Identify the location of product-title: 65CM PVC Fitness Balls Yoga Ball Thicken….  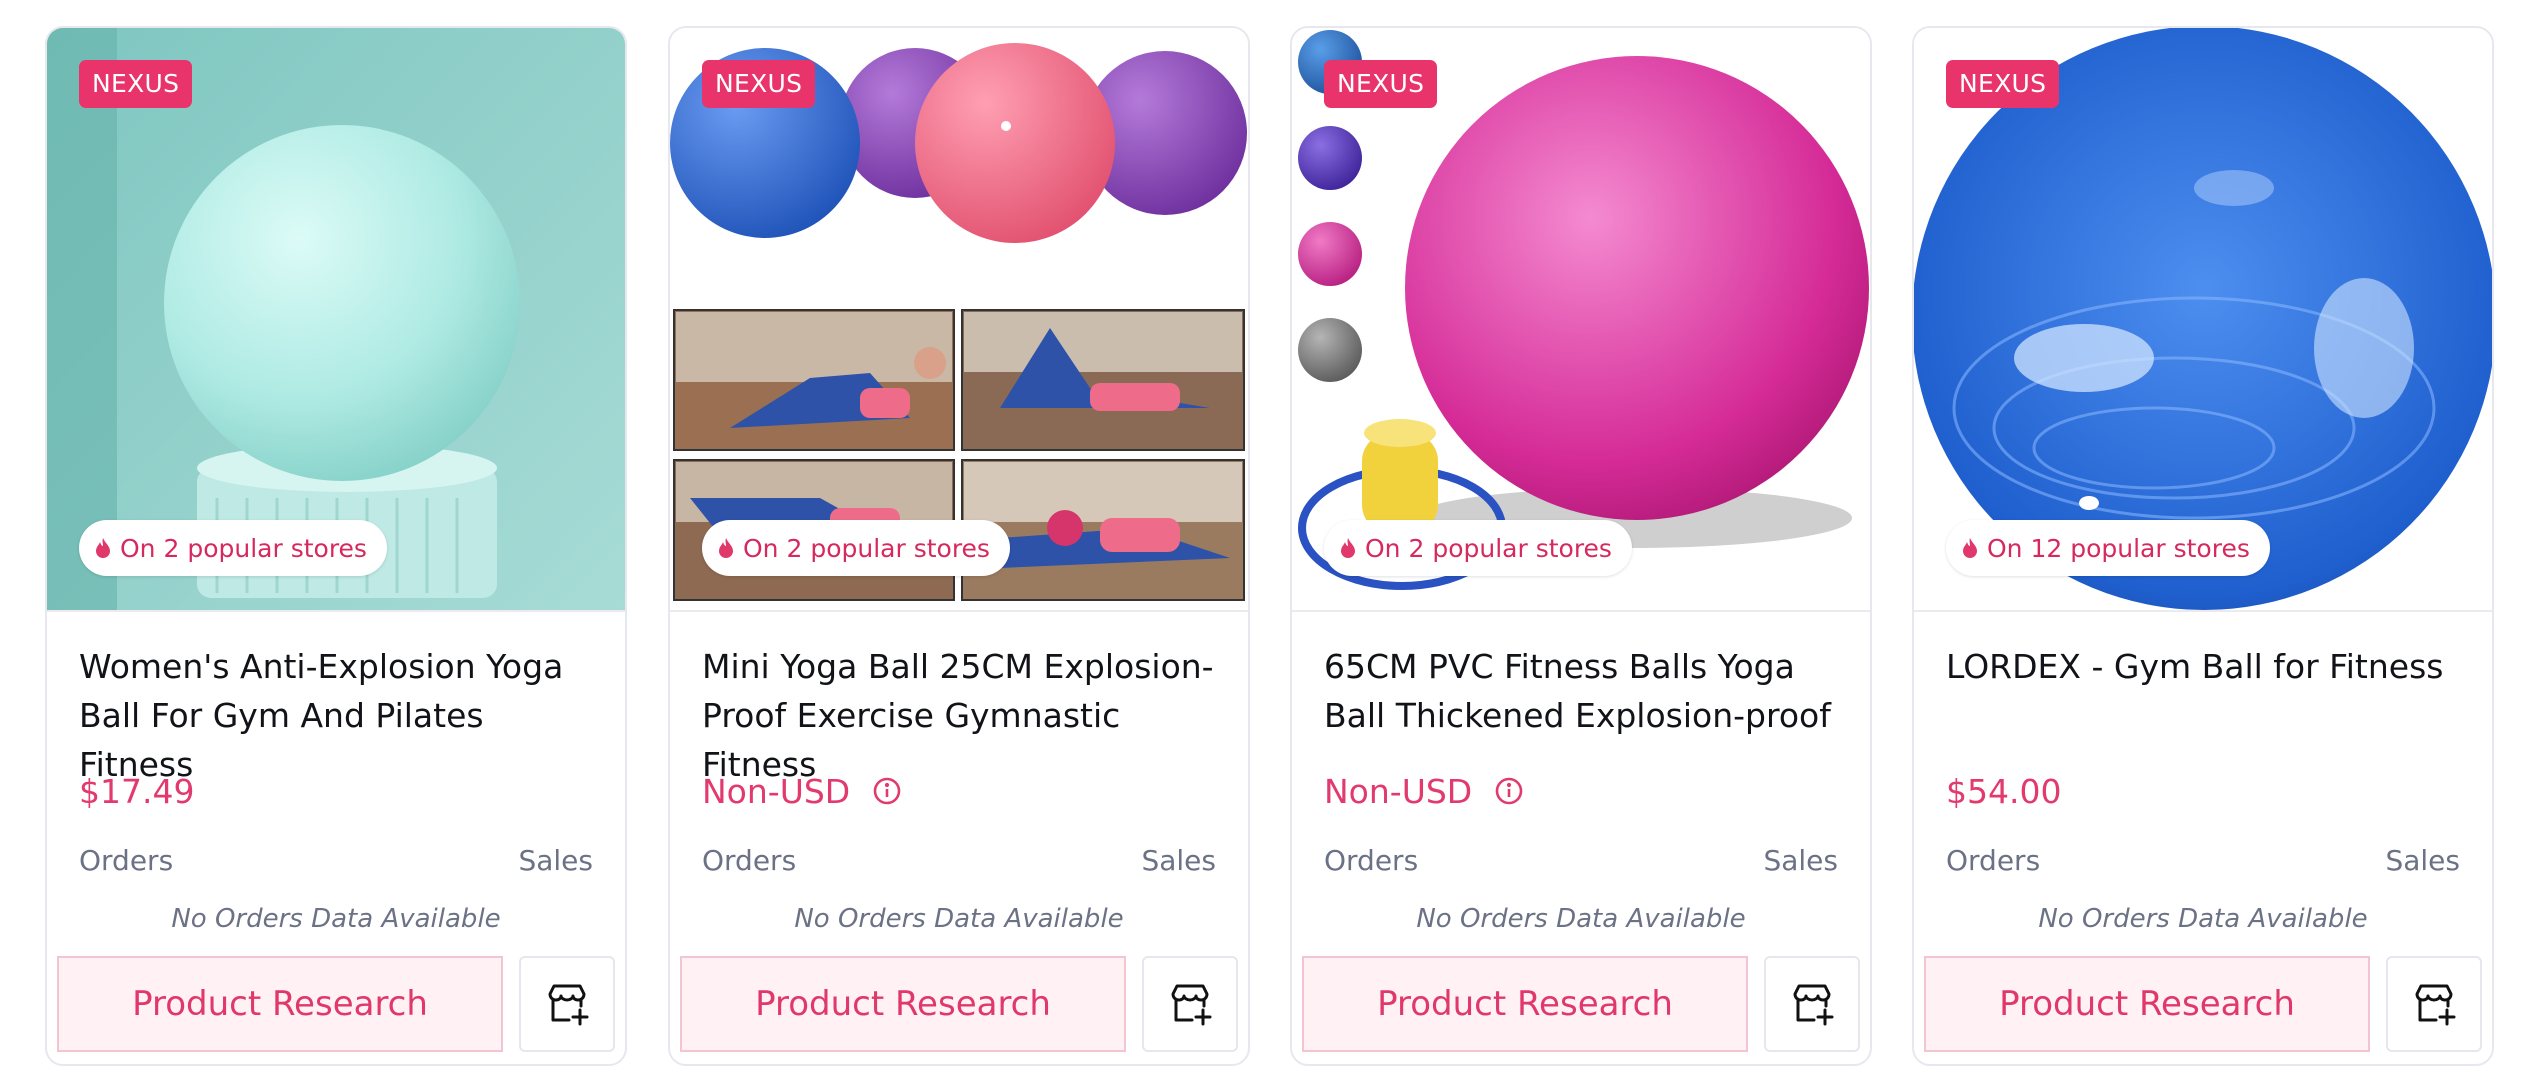
(1584, 691).